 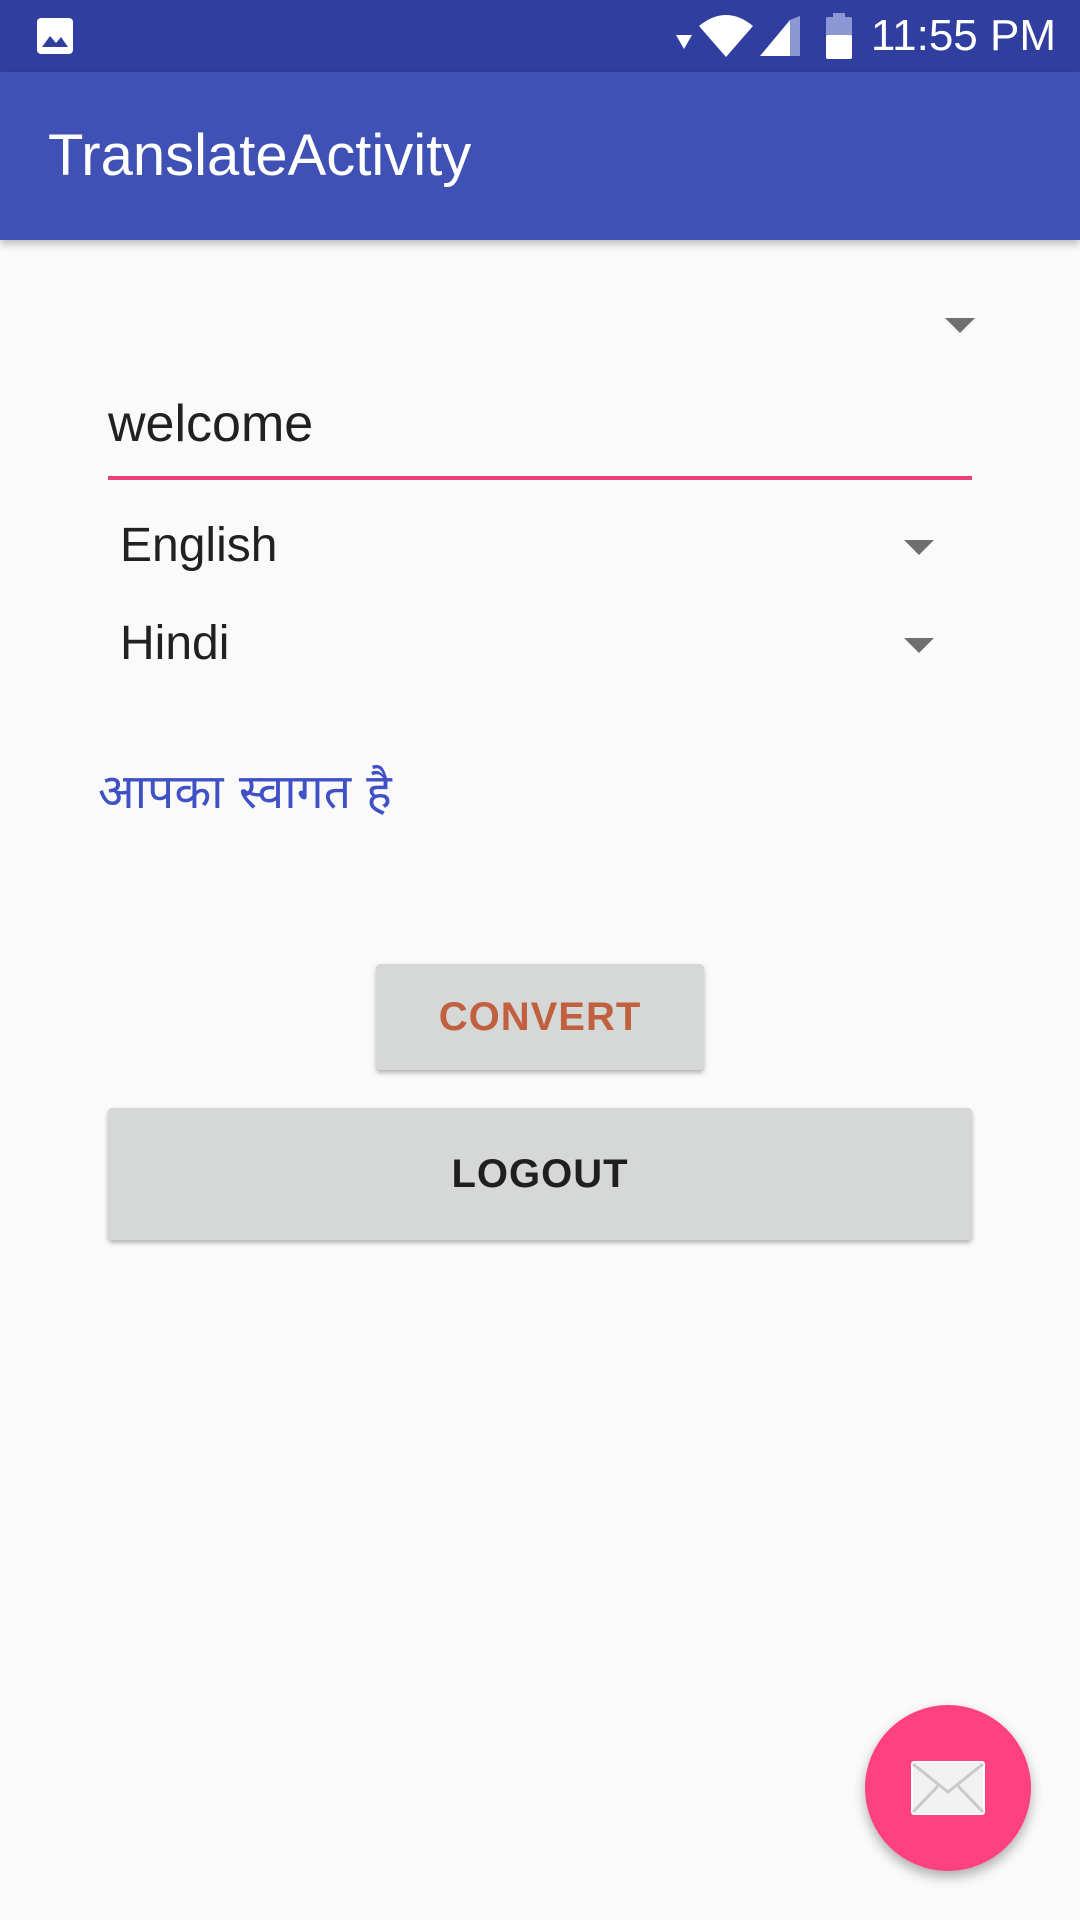 What do you see at coordinates (199, 545) in the screenshot?
I see `source-language-value: English` at bounding box center [199, 545].